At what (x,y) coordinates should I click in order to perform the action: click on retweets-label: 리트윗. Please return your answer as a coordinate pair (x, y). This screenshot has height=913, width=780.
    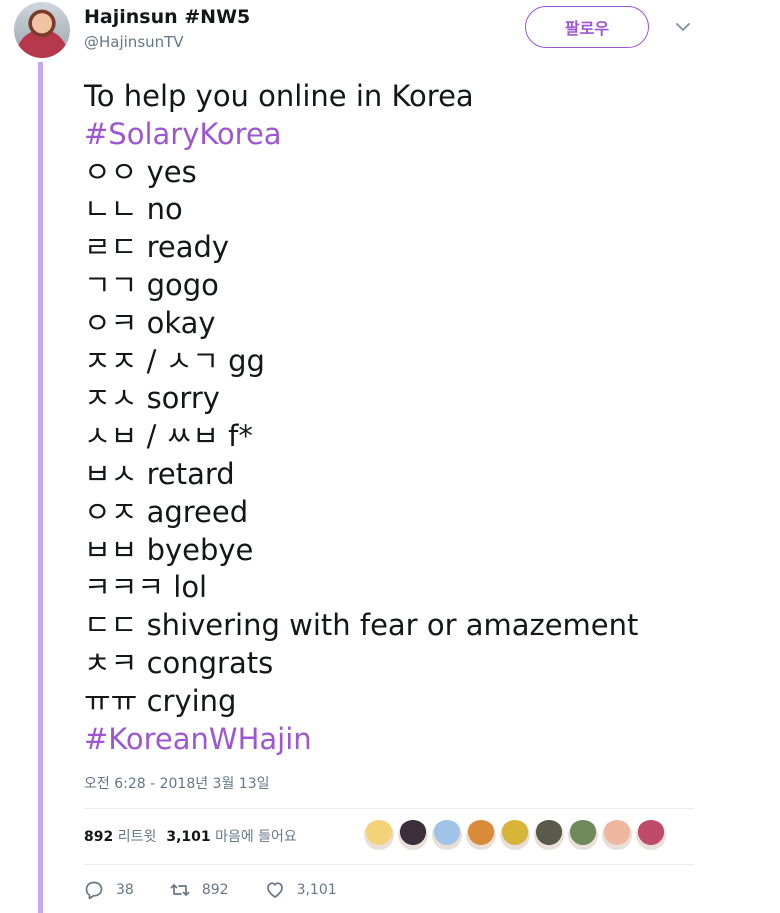
    Looking at the image, I should click on (137, 837).